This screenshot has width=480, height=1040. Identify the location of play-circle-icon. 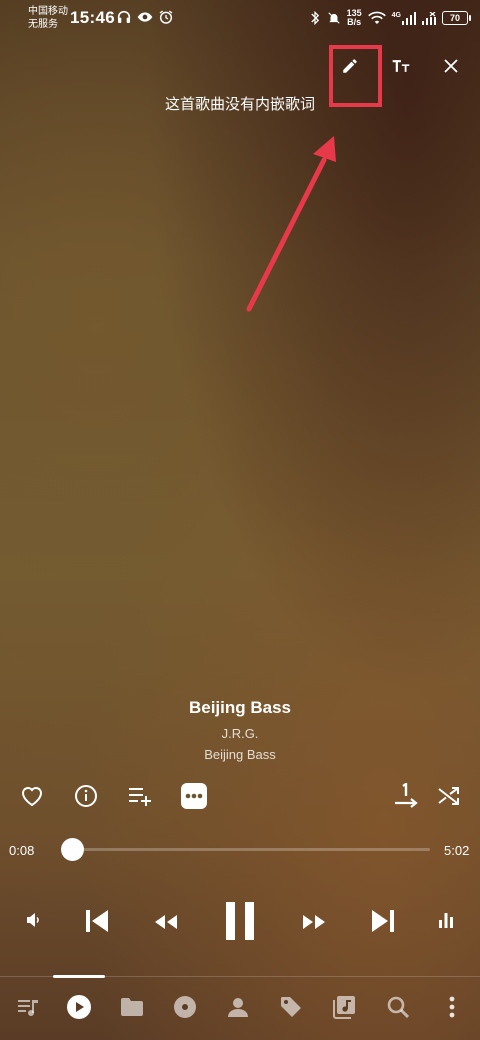
(79, 1007).